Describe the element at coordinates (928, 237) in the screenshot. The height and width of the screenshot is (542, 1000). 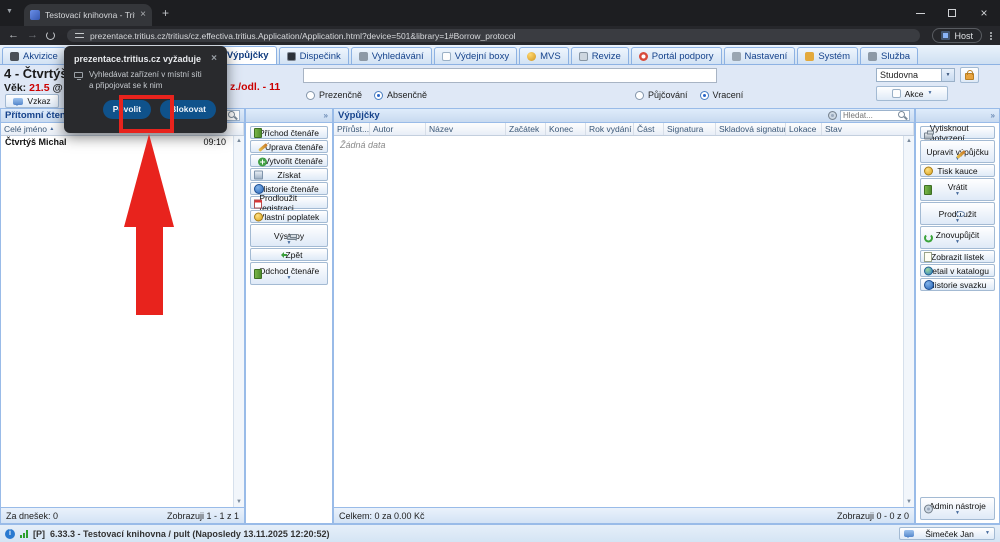
I see `recycle-icon` at that location.